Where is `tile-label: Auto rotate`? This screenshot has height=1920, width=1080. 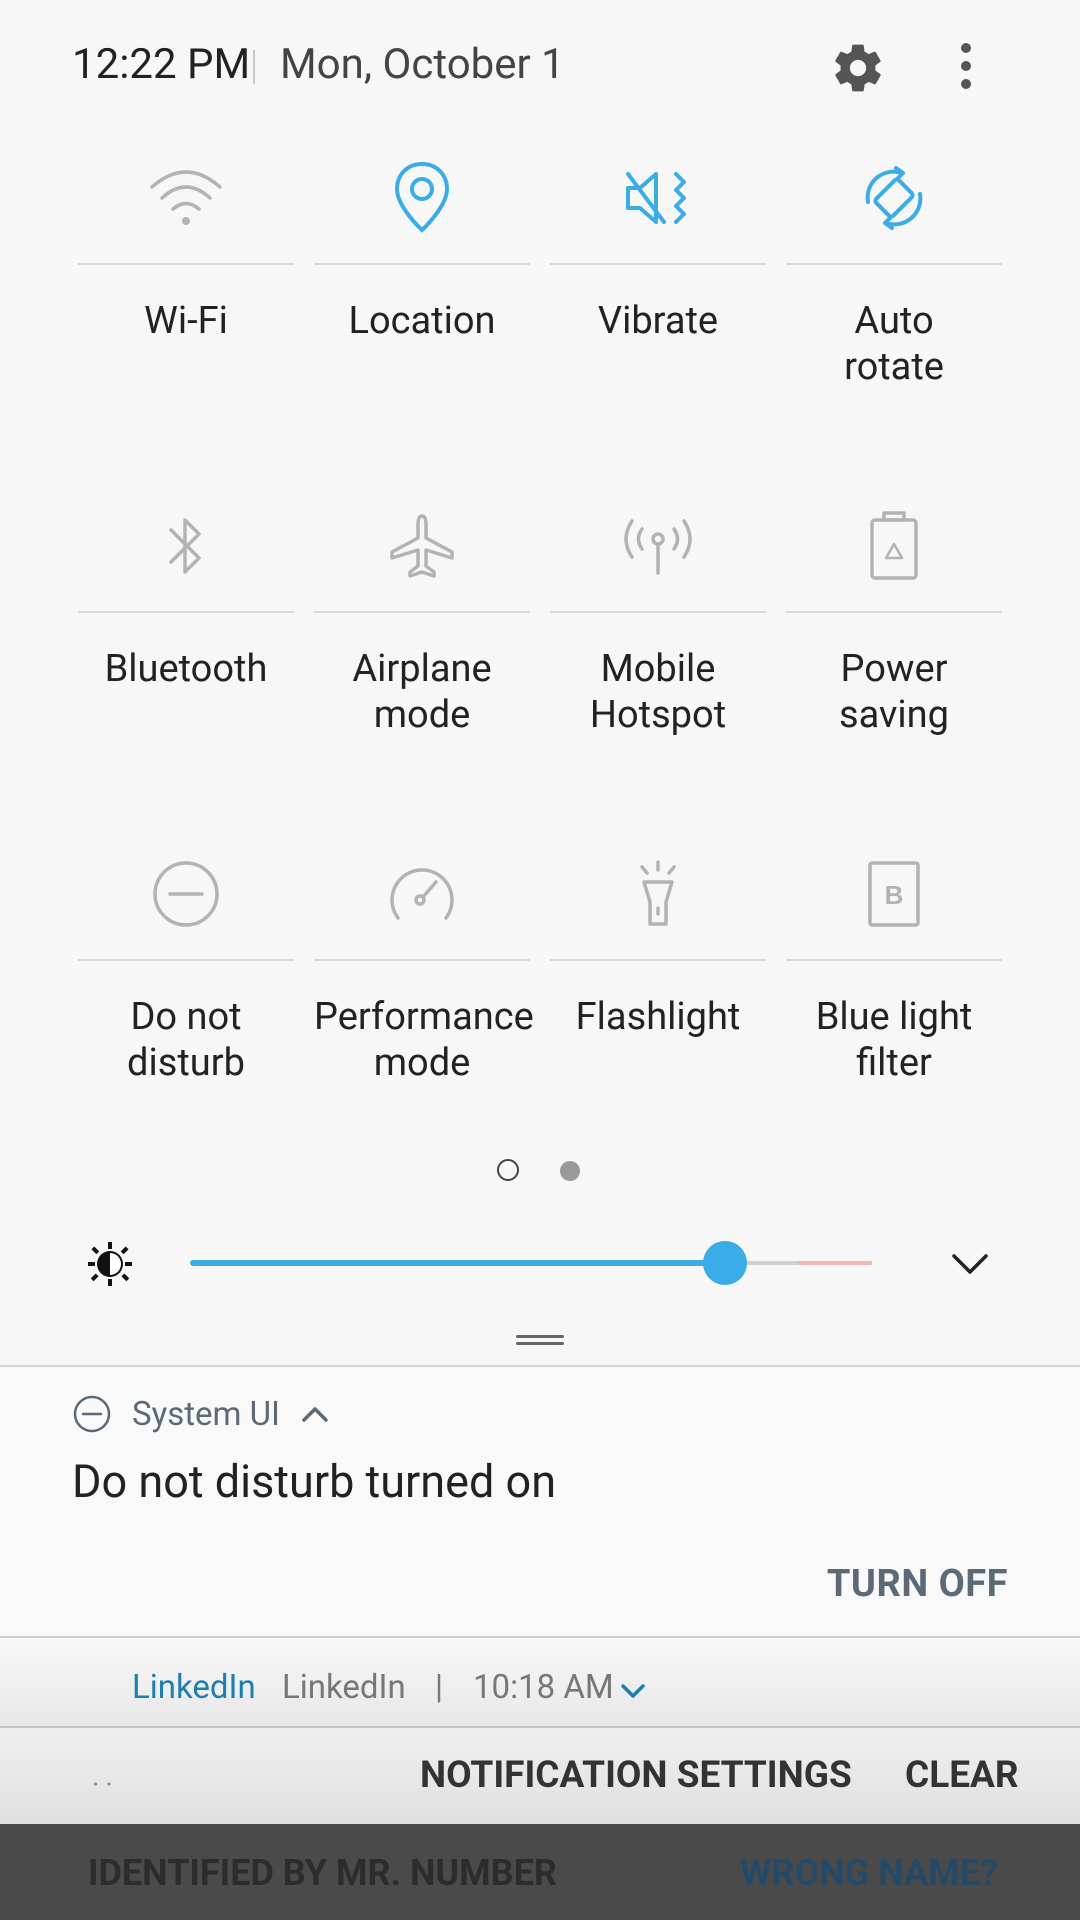 tile-label: Auto rotate is located at coordinates (894, 344).